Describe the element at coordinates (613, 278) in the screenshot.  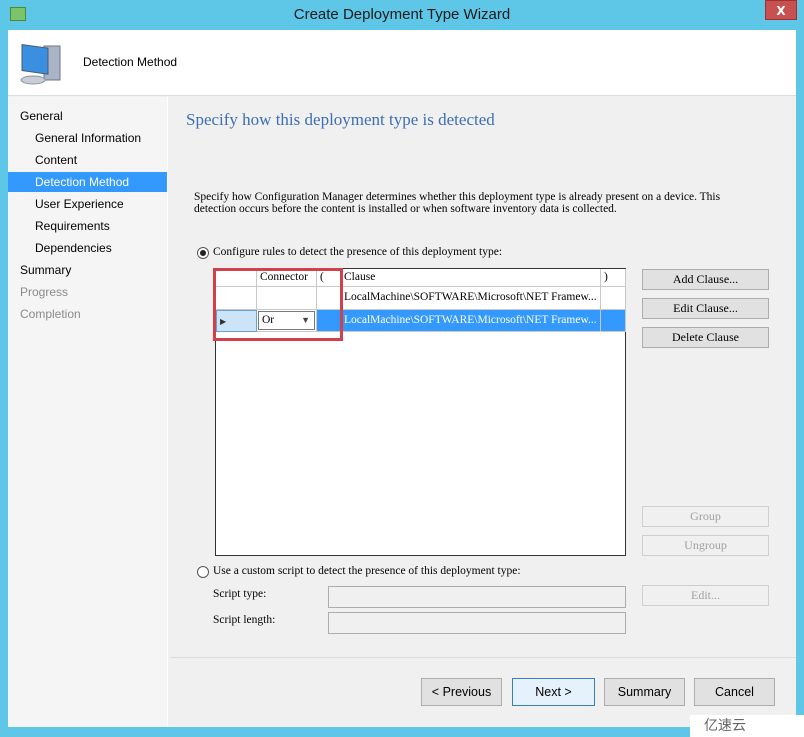
I see `grid-header-close-paren: )` at that location.